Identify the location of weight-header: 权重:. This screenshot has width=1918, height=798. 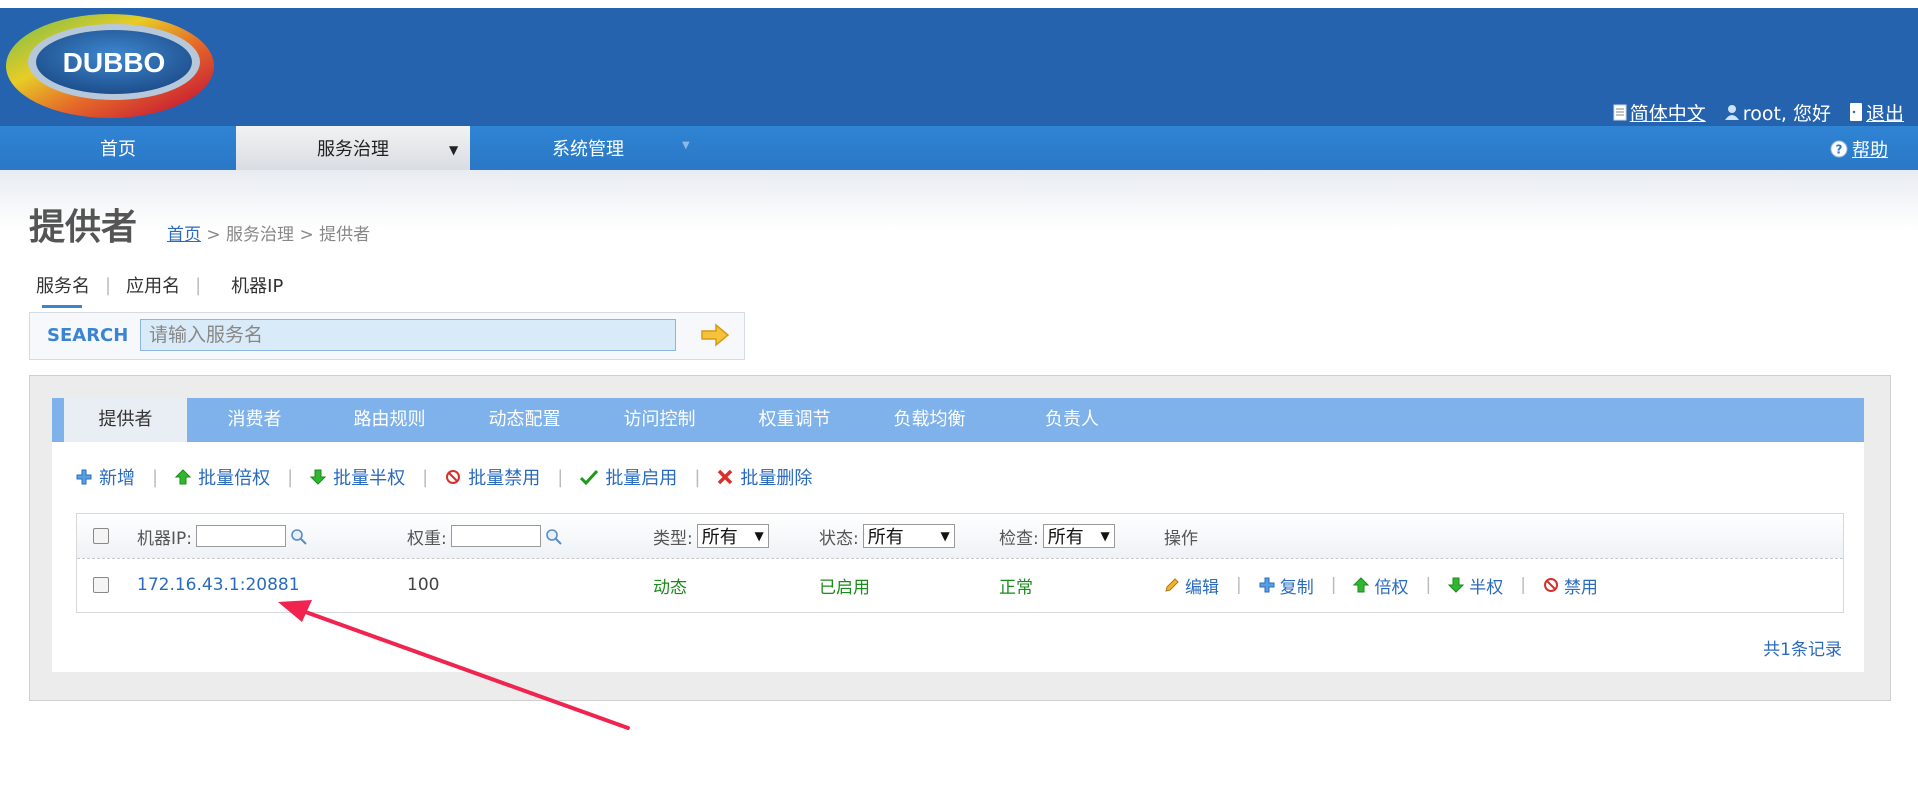
(484, 536).